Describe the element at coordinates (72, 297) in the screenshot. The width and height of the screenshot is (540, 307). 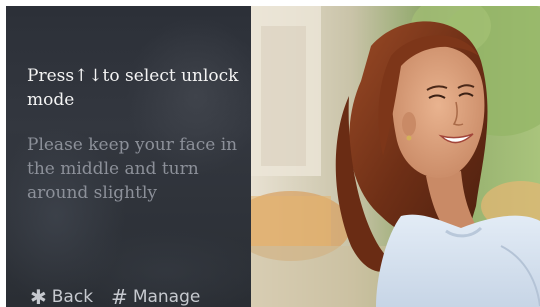
I see `back-label: Back` at that location.